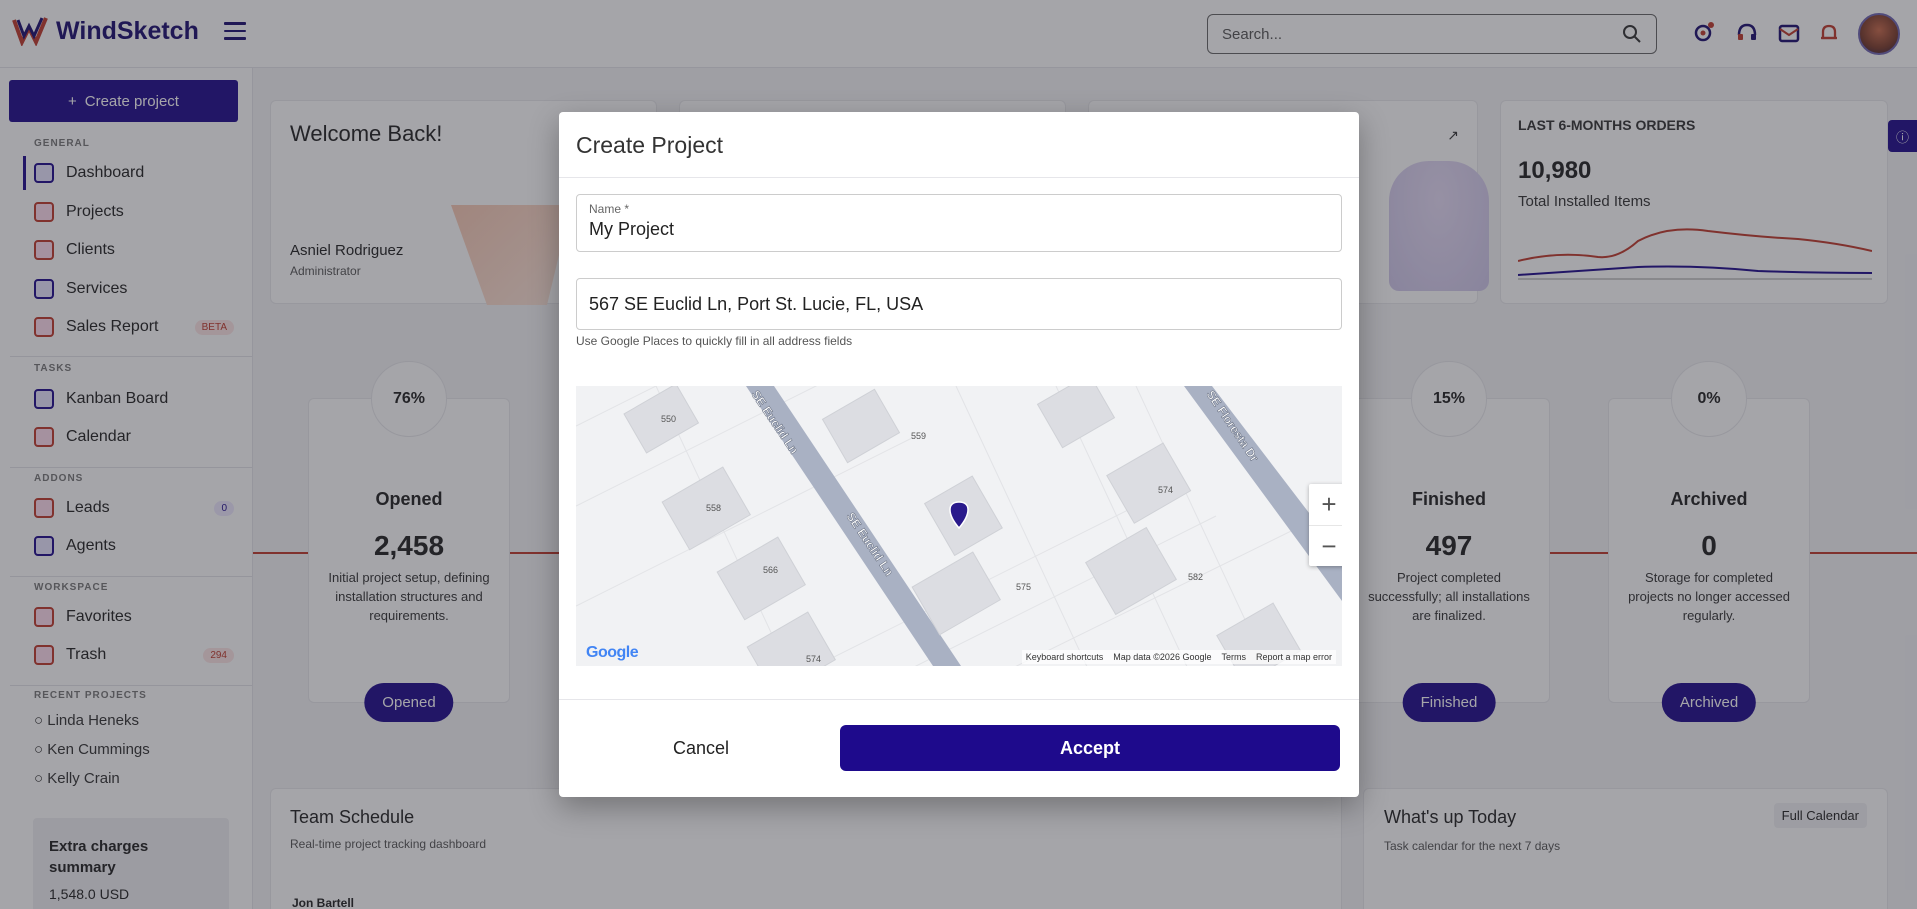  I want to click on google-brand-text: Google, so click(612, 652).